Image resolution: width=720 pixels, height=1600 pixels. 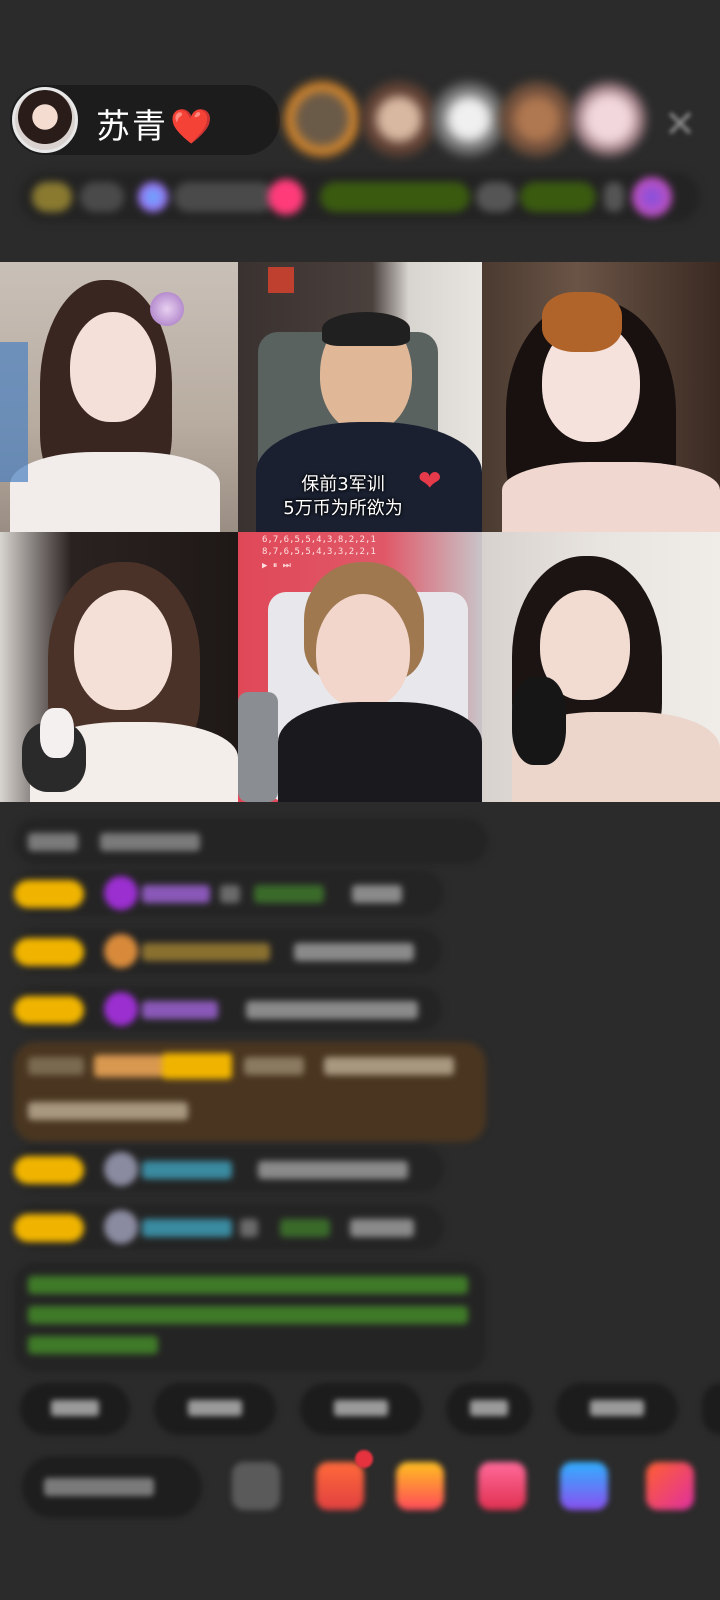 I want to click on gift-box-icon, so click(x=340, y=1486).